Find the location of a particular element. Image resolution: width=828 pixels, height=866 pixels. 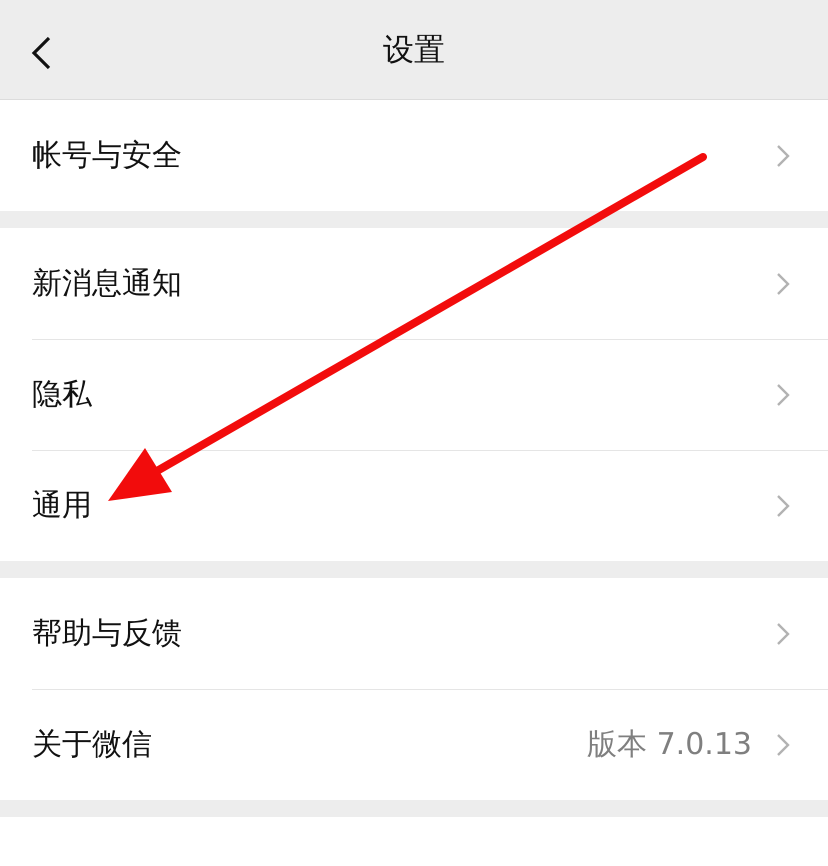

item-label: 帮助与反馈 is located at coordinates (107, 634).